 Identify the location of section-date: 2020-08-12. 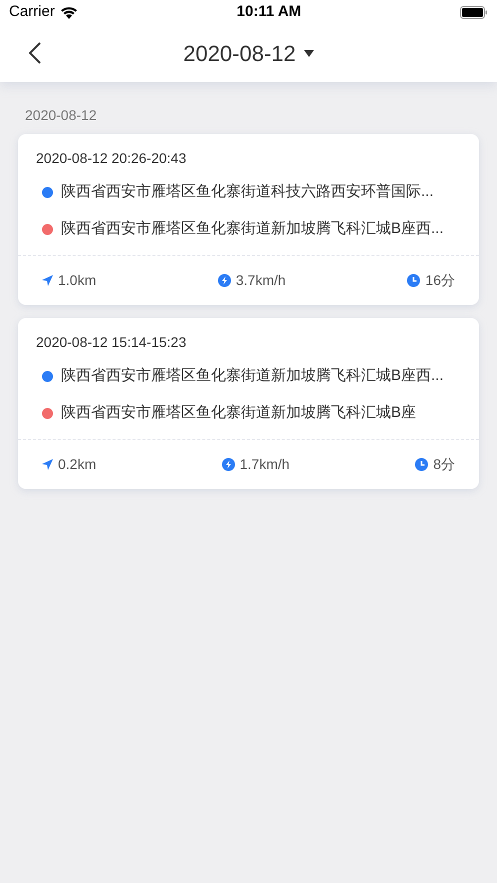
(61, 115).